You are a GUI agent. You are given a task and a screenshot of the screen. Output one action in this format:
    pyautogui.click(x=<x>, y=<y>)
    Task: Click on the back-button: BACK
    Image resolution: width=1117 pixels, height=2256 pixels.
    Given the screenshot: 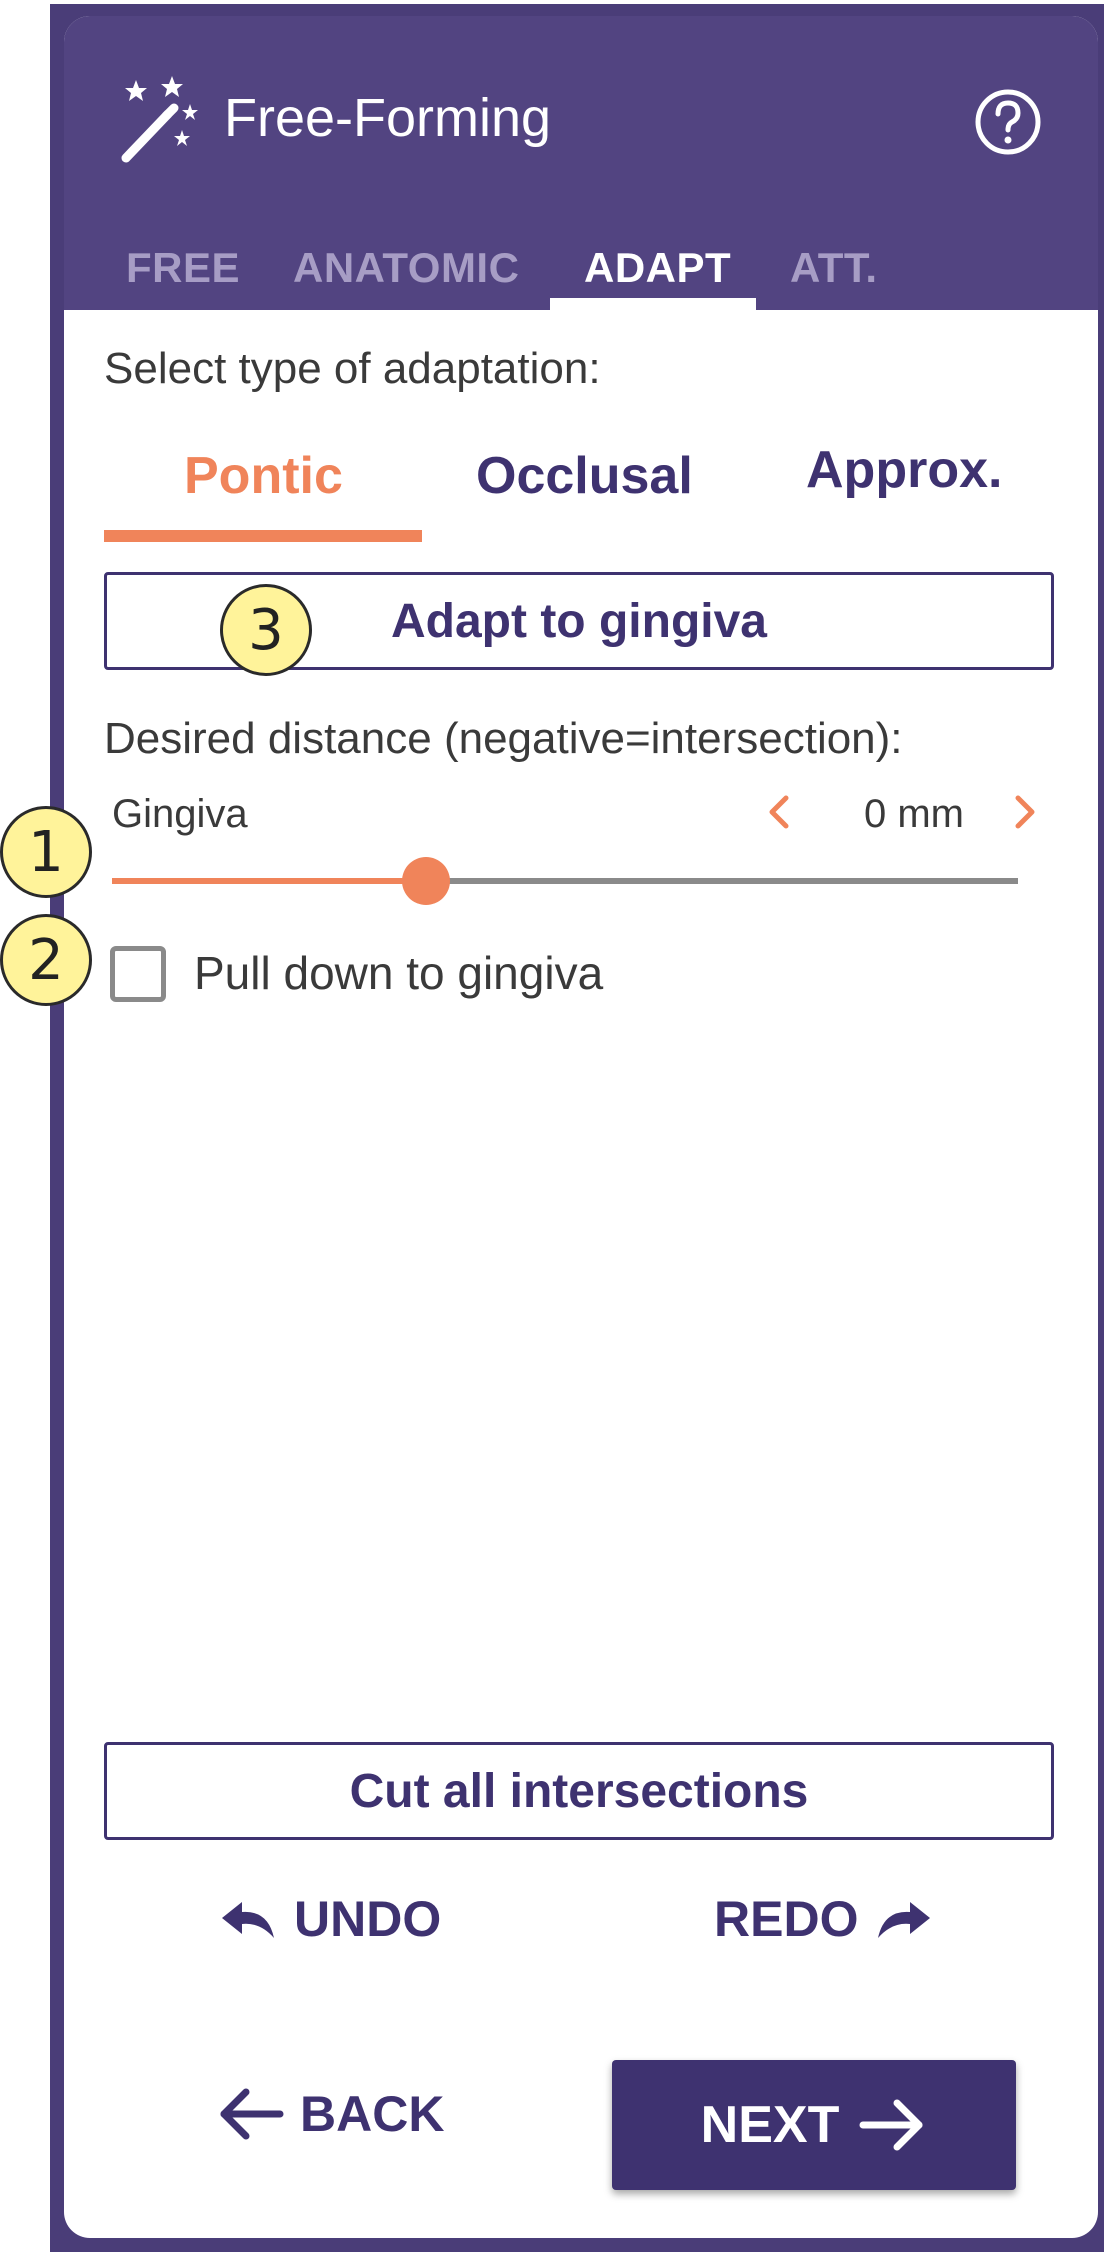 What is the action you would take?
    pyautogui.click(x=330, y=2114)
    